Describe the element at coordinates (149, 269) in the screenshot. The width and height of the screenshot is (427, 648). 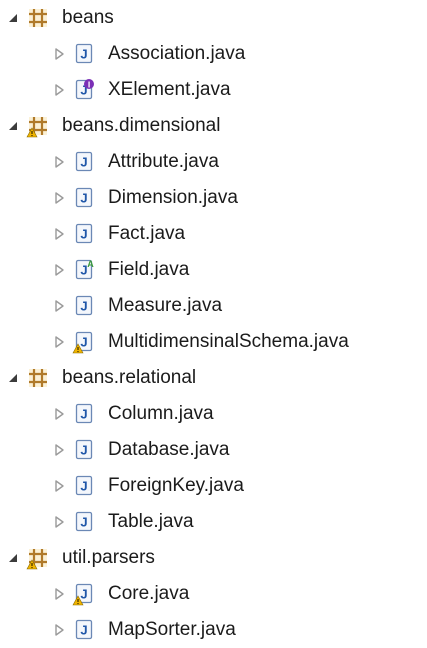
I see `node-label: Field.java` at that location.